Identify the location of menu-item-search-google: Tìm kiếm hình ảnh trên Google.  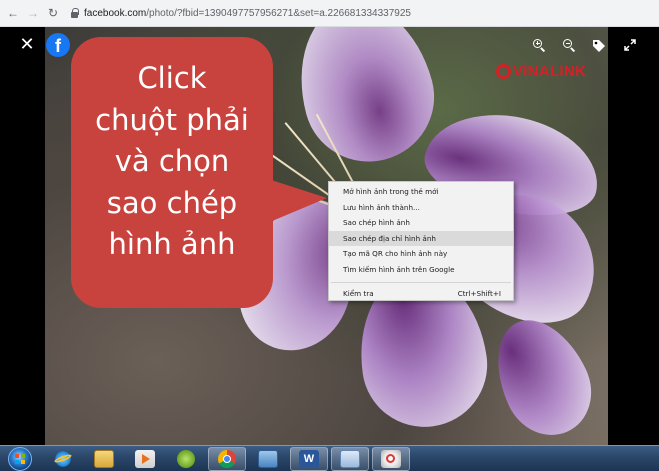
(421, 270).